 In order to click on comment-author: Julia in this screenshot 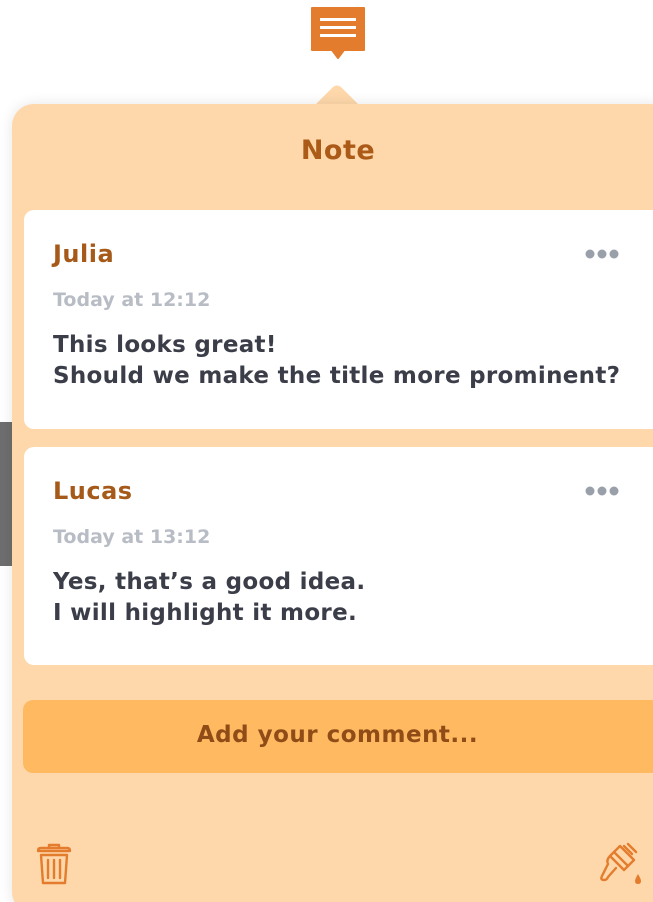, I will do `click(84, 254)`.